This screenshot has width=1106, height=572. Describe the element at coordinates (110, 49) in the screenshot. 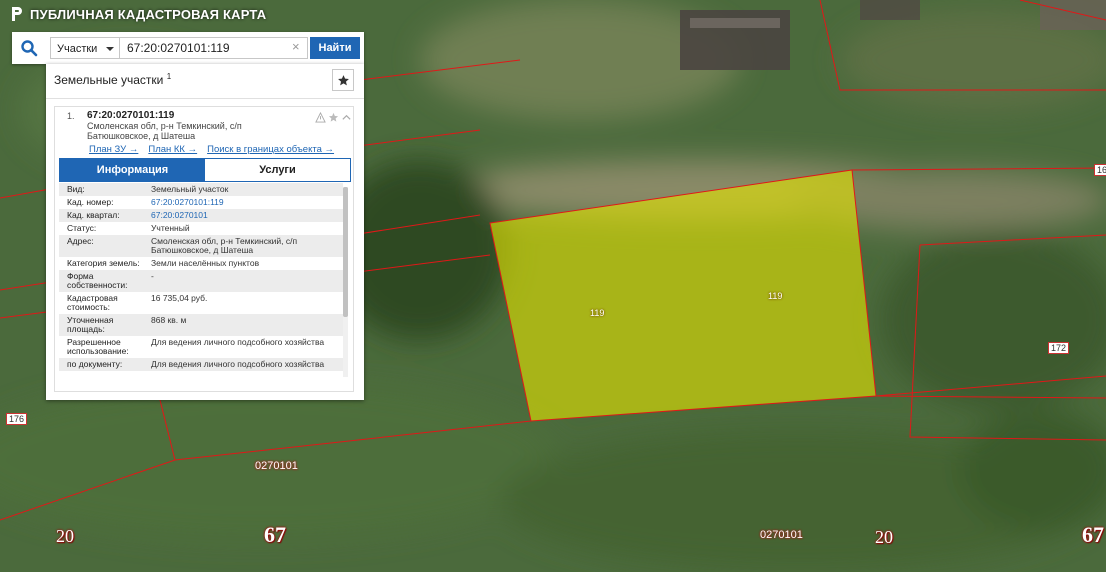

I see `chevron-down-icon` at that location.